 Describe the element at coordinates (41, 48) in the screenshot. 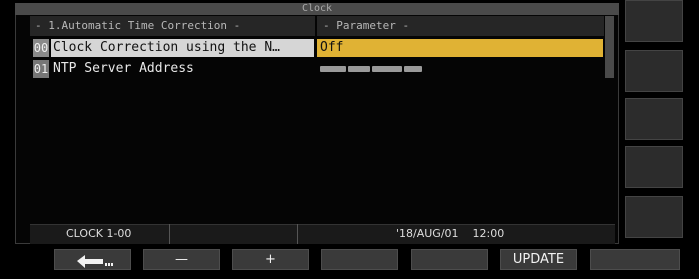

I see `row-number: 00` at that location.